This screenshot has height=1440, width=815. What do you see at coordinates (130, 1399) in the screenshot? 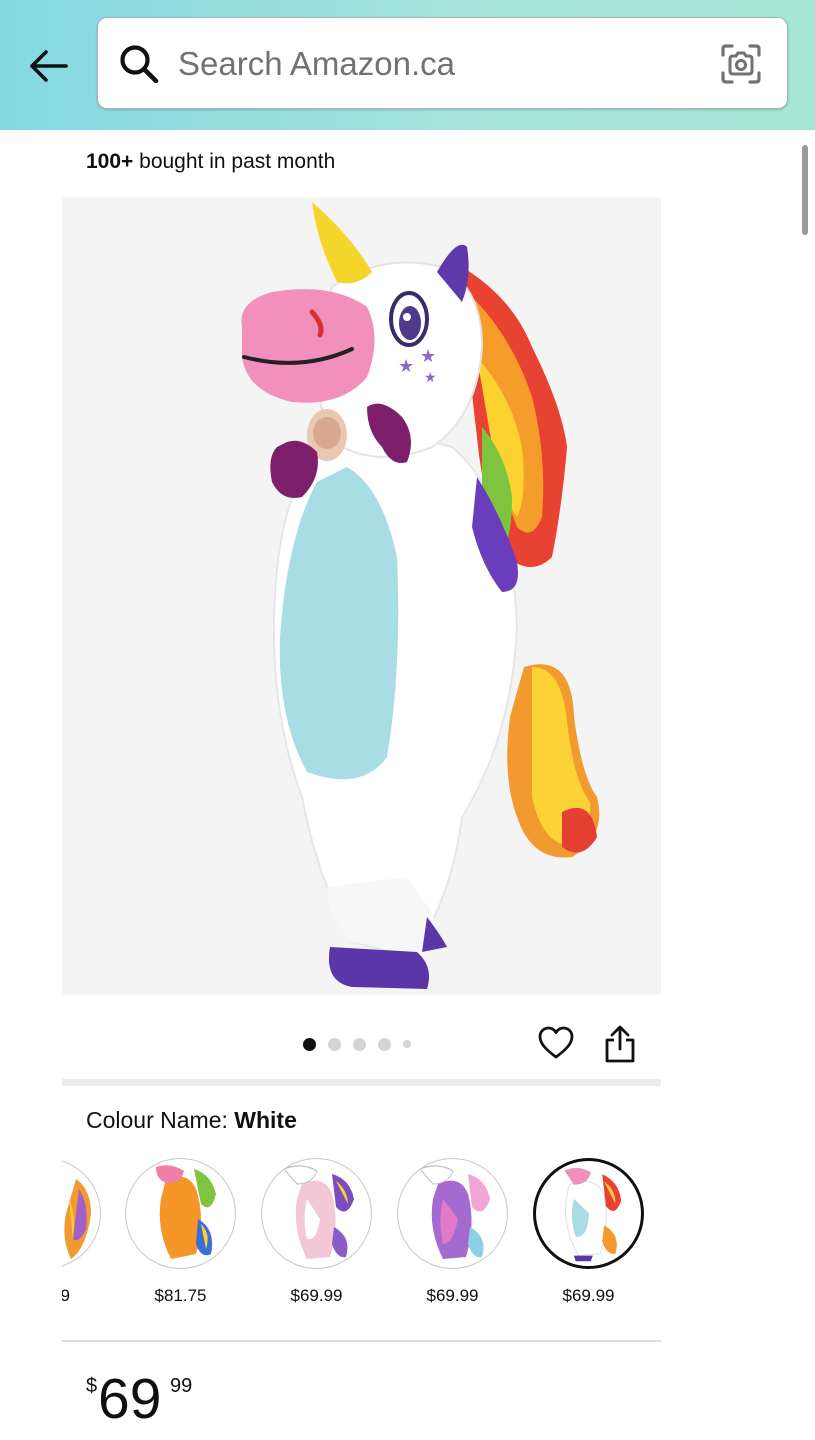
I see `price-whole: 69` at bounding box center [130, 1399].